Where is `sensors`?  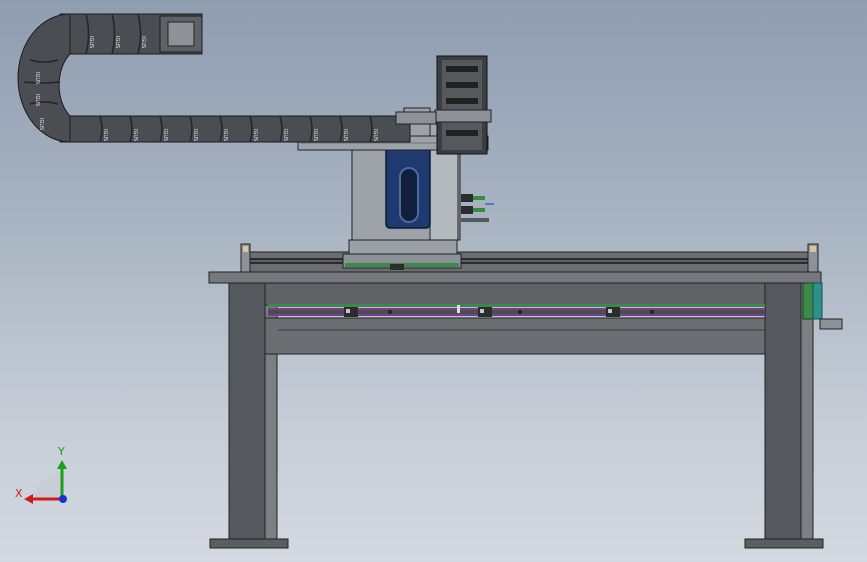
sensors is located at coordinates (477, 208).